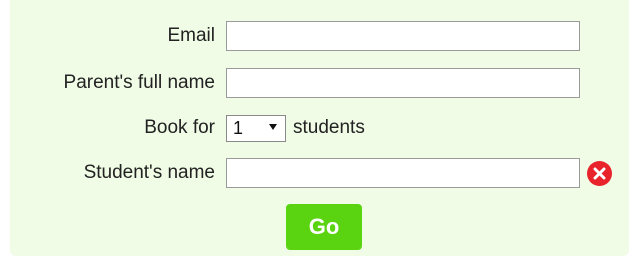 The width and height of the screenshot is (629, 267). I want to click on book-for-row: Book for 1 students, so click(314, 128).